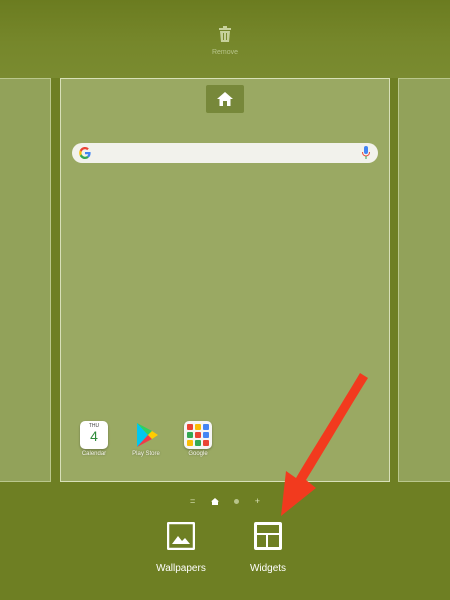 This screenshot has height=600, width=450. I want to click on page-preview-left, so click(25, 280).